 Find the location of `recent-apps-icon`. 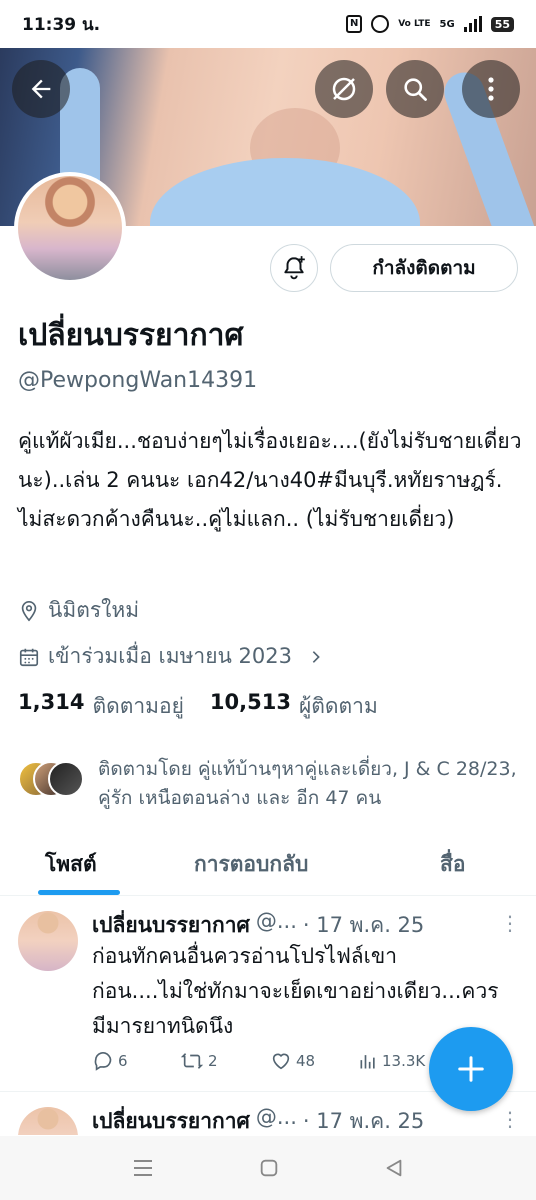

recent-apps-icon is located at coordinates (143, 1168).